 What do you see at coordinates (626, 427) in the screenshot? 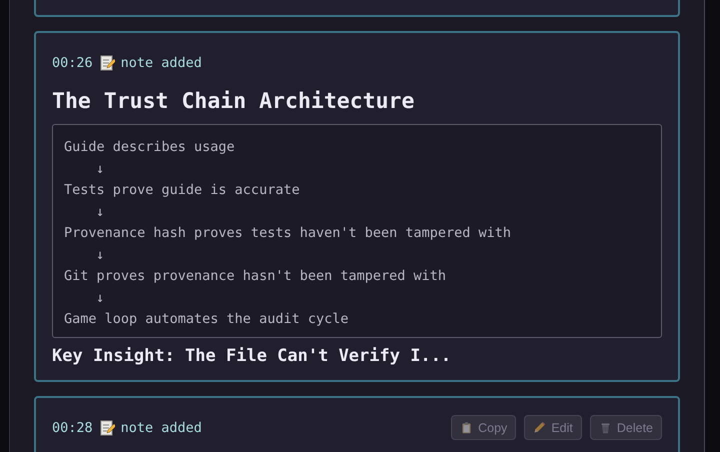
I see `delete-button: Delete` at bounding box center [626, 427].